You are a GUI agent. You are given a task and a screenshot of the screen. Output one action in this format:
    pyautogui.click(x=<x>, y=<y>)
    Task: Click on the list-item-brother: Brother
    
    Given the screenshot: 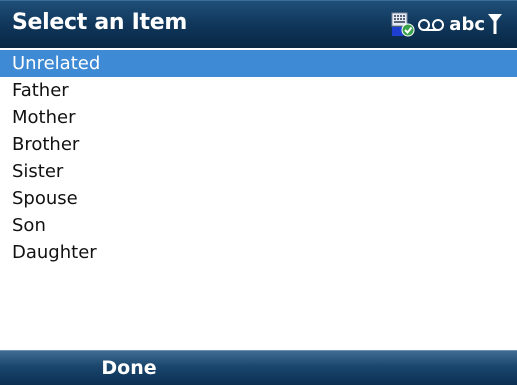 What is the action you would take?
    pyautogui.click(x=258, y=144)
    